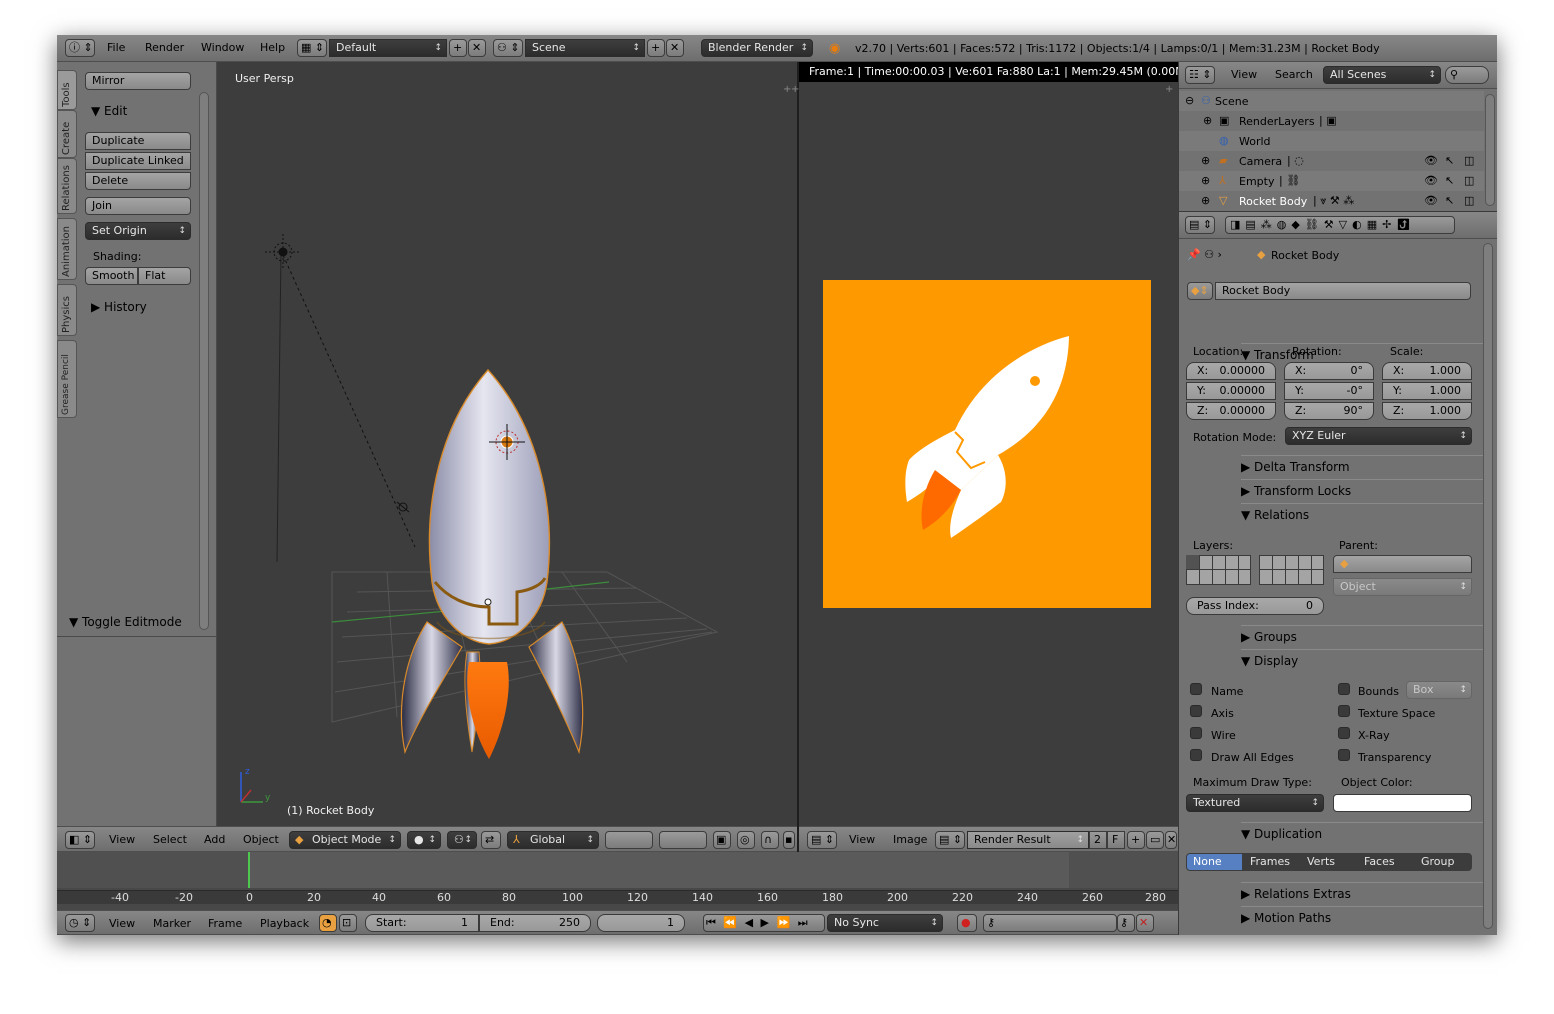 The width and height of the screenshot is (1554, 1014). I want to click on menu-help: Help, so click(272, 48).